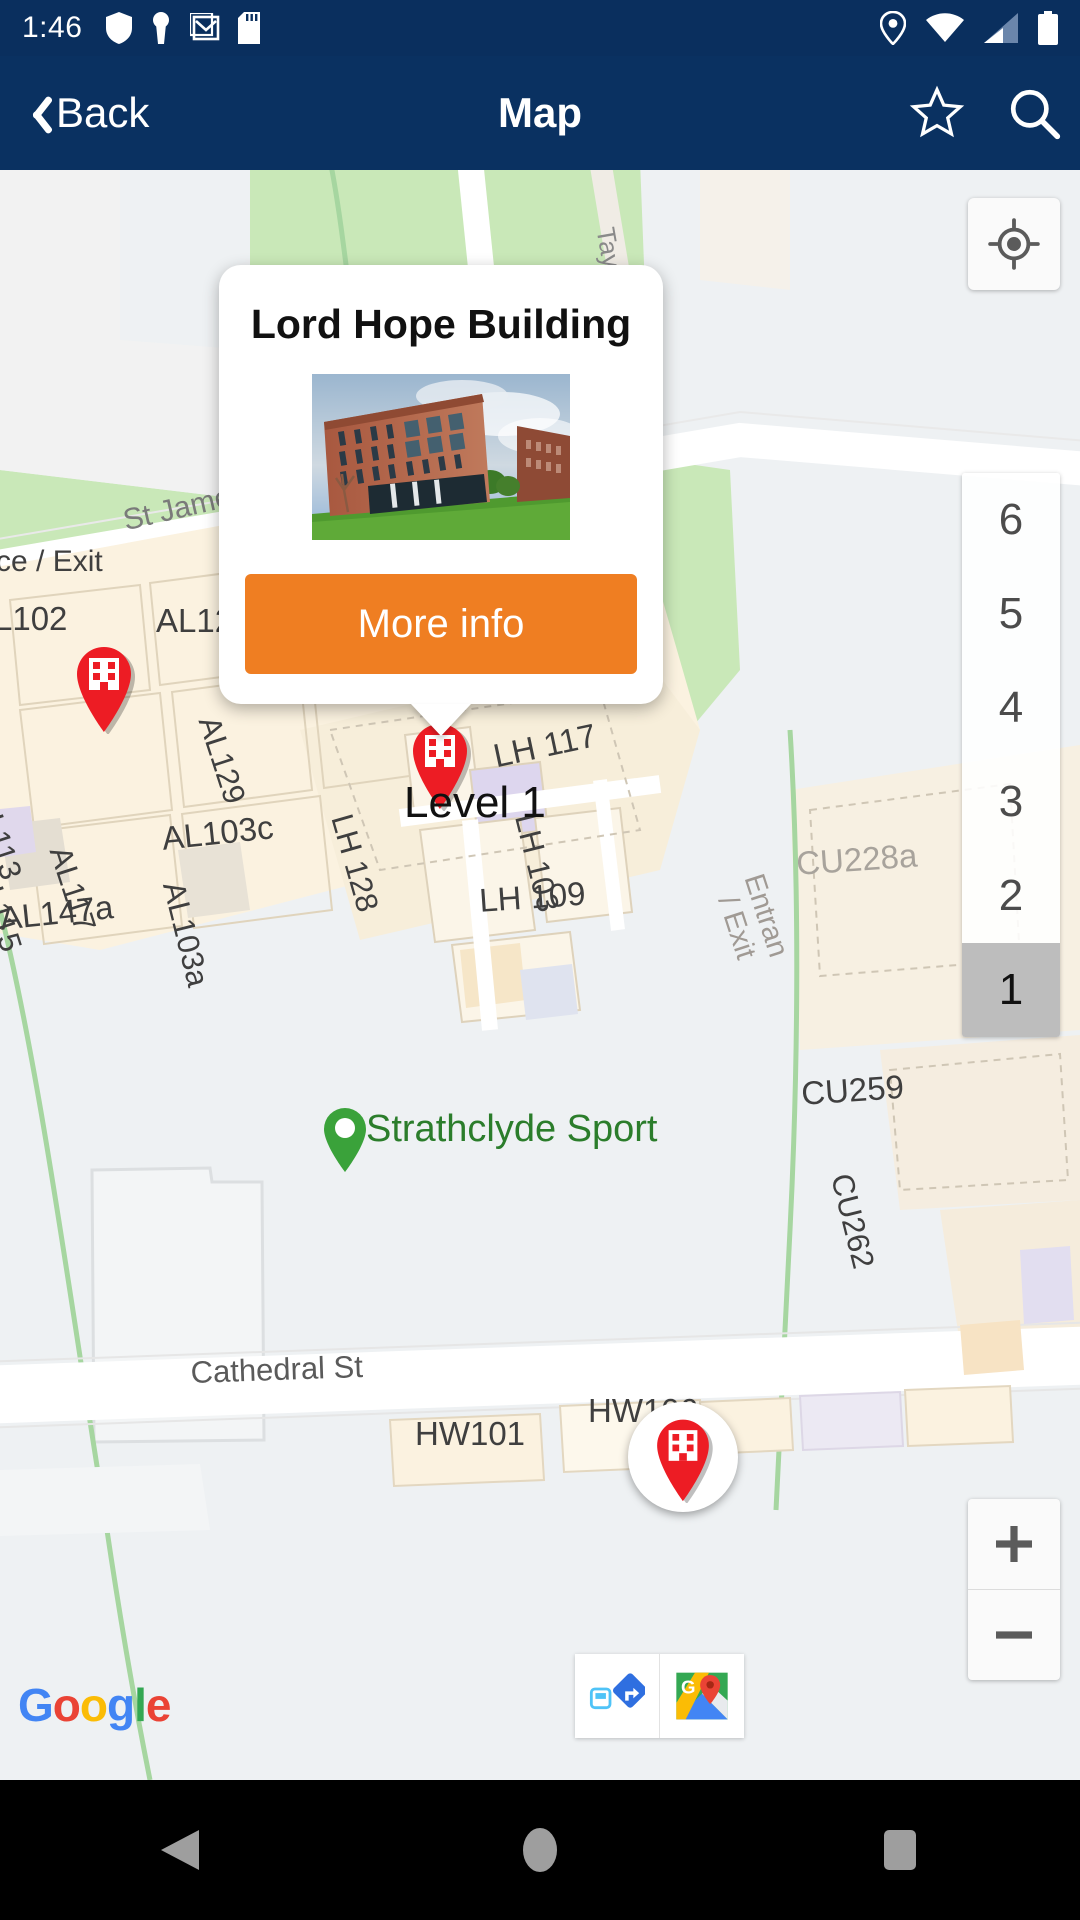 The image size is (1080, 1920). Describe the element at coordinates (441, 624) in the screenshot. I see `more-info-button: More info` at that location.